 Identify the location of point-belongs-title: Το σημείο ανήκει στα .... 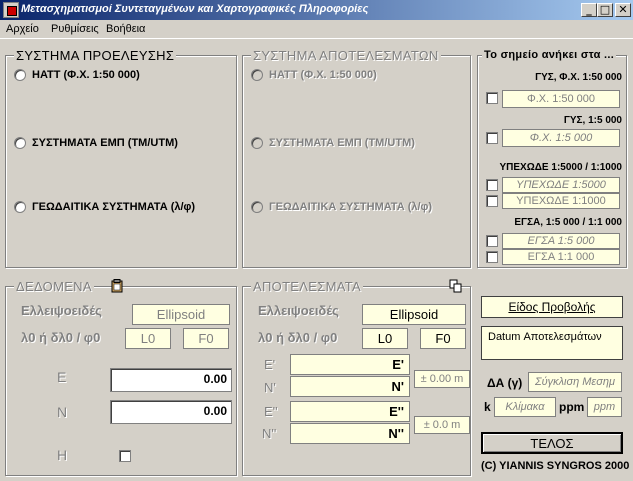
(549, 55).